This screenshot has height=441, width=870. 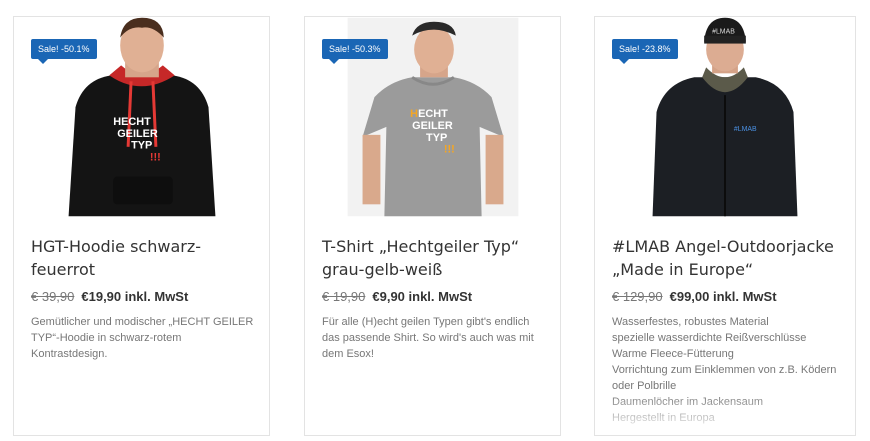 What do you see at coordinates (688, 402) in the screenshot?
I see `feature-line: Daumenlöcher im Jackensaum` at bounding box center [688, 402].